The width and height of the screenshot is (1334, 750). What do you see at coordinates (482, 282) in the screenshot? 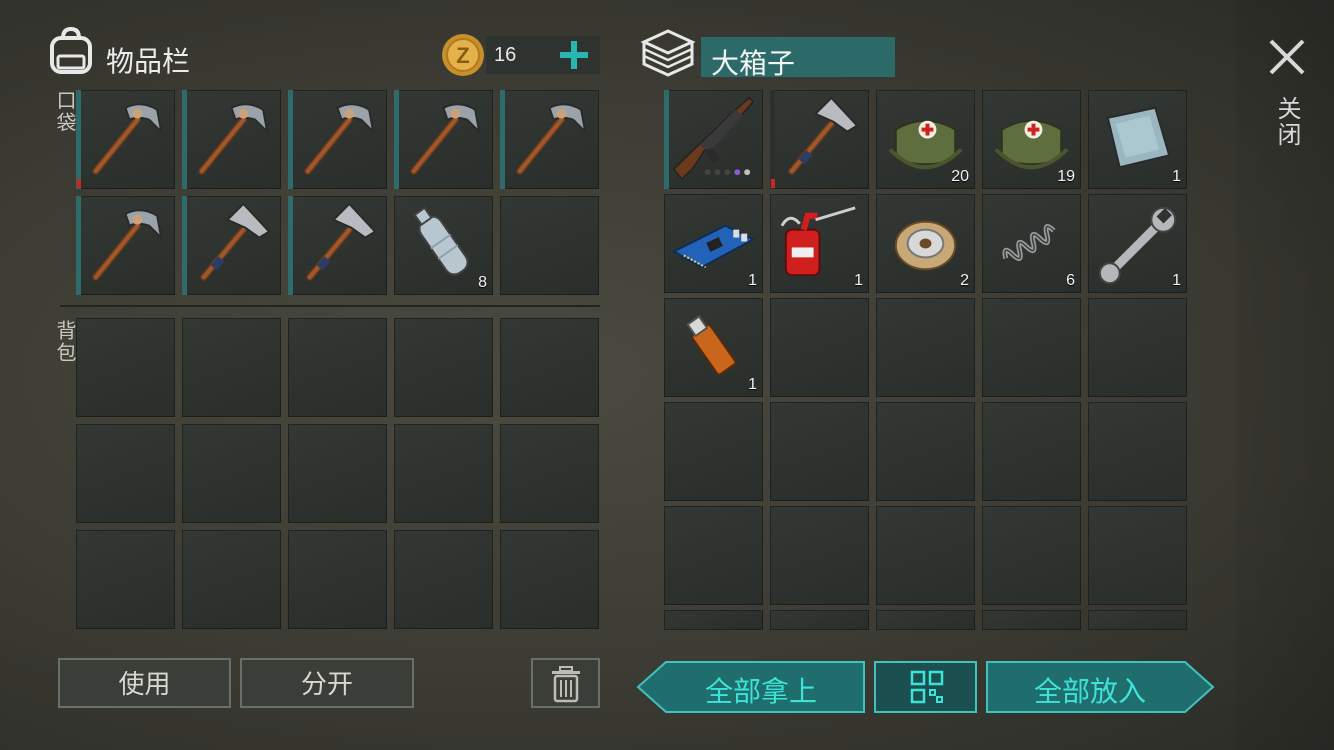
I see `item-count: 8` at bounding box center [482, 282].